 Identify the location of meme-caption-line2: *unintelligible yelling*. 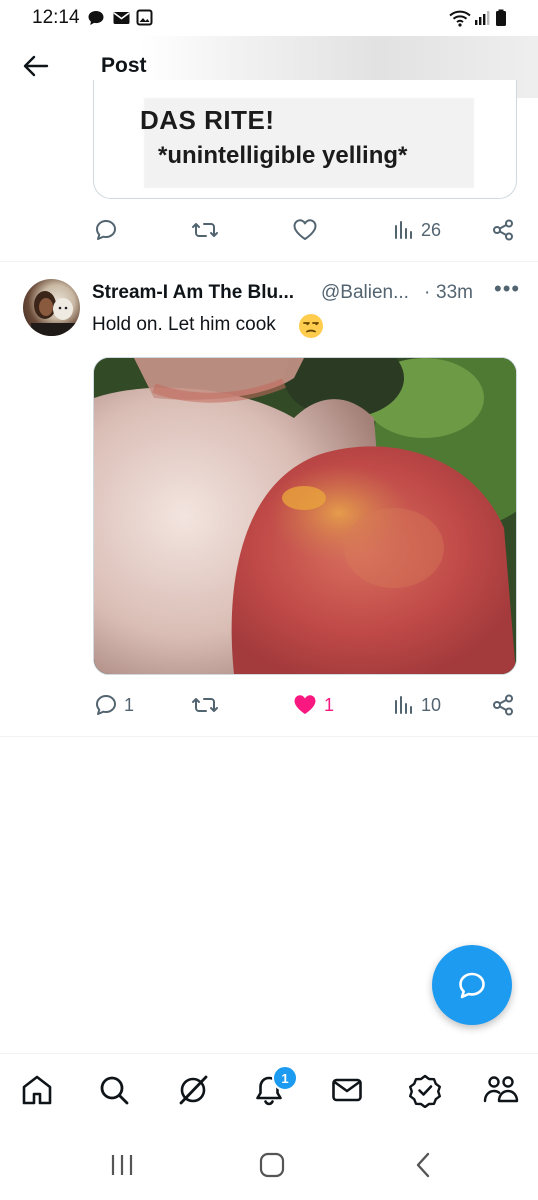
(283, 155).